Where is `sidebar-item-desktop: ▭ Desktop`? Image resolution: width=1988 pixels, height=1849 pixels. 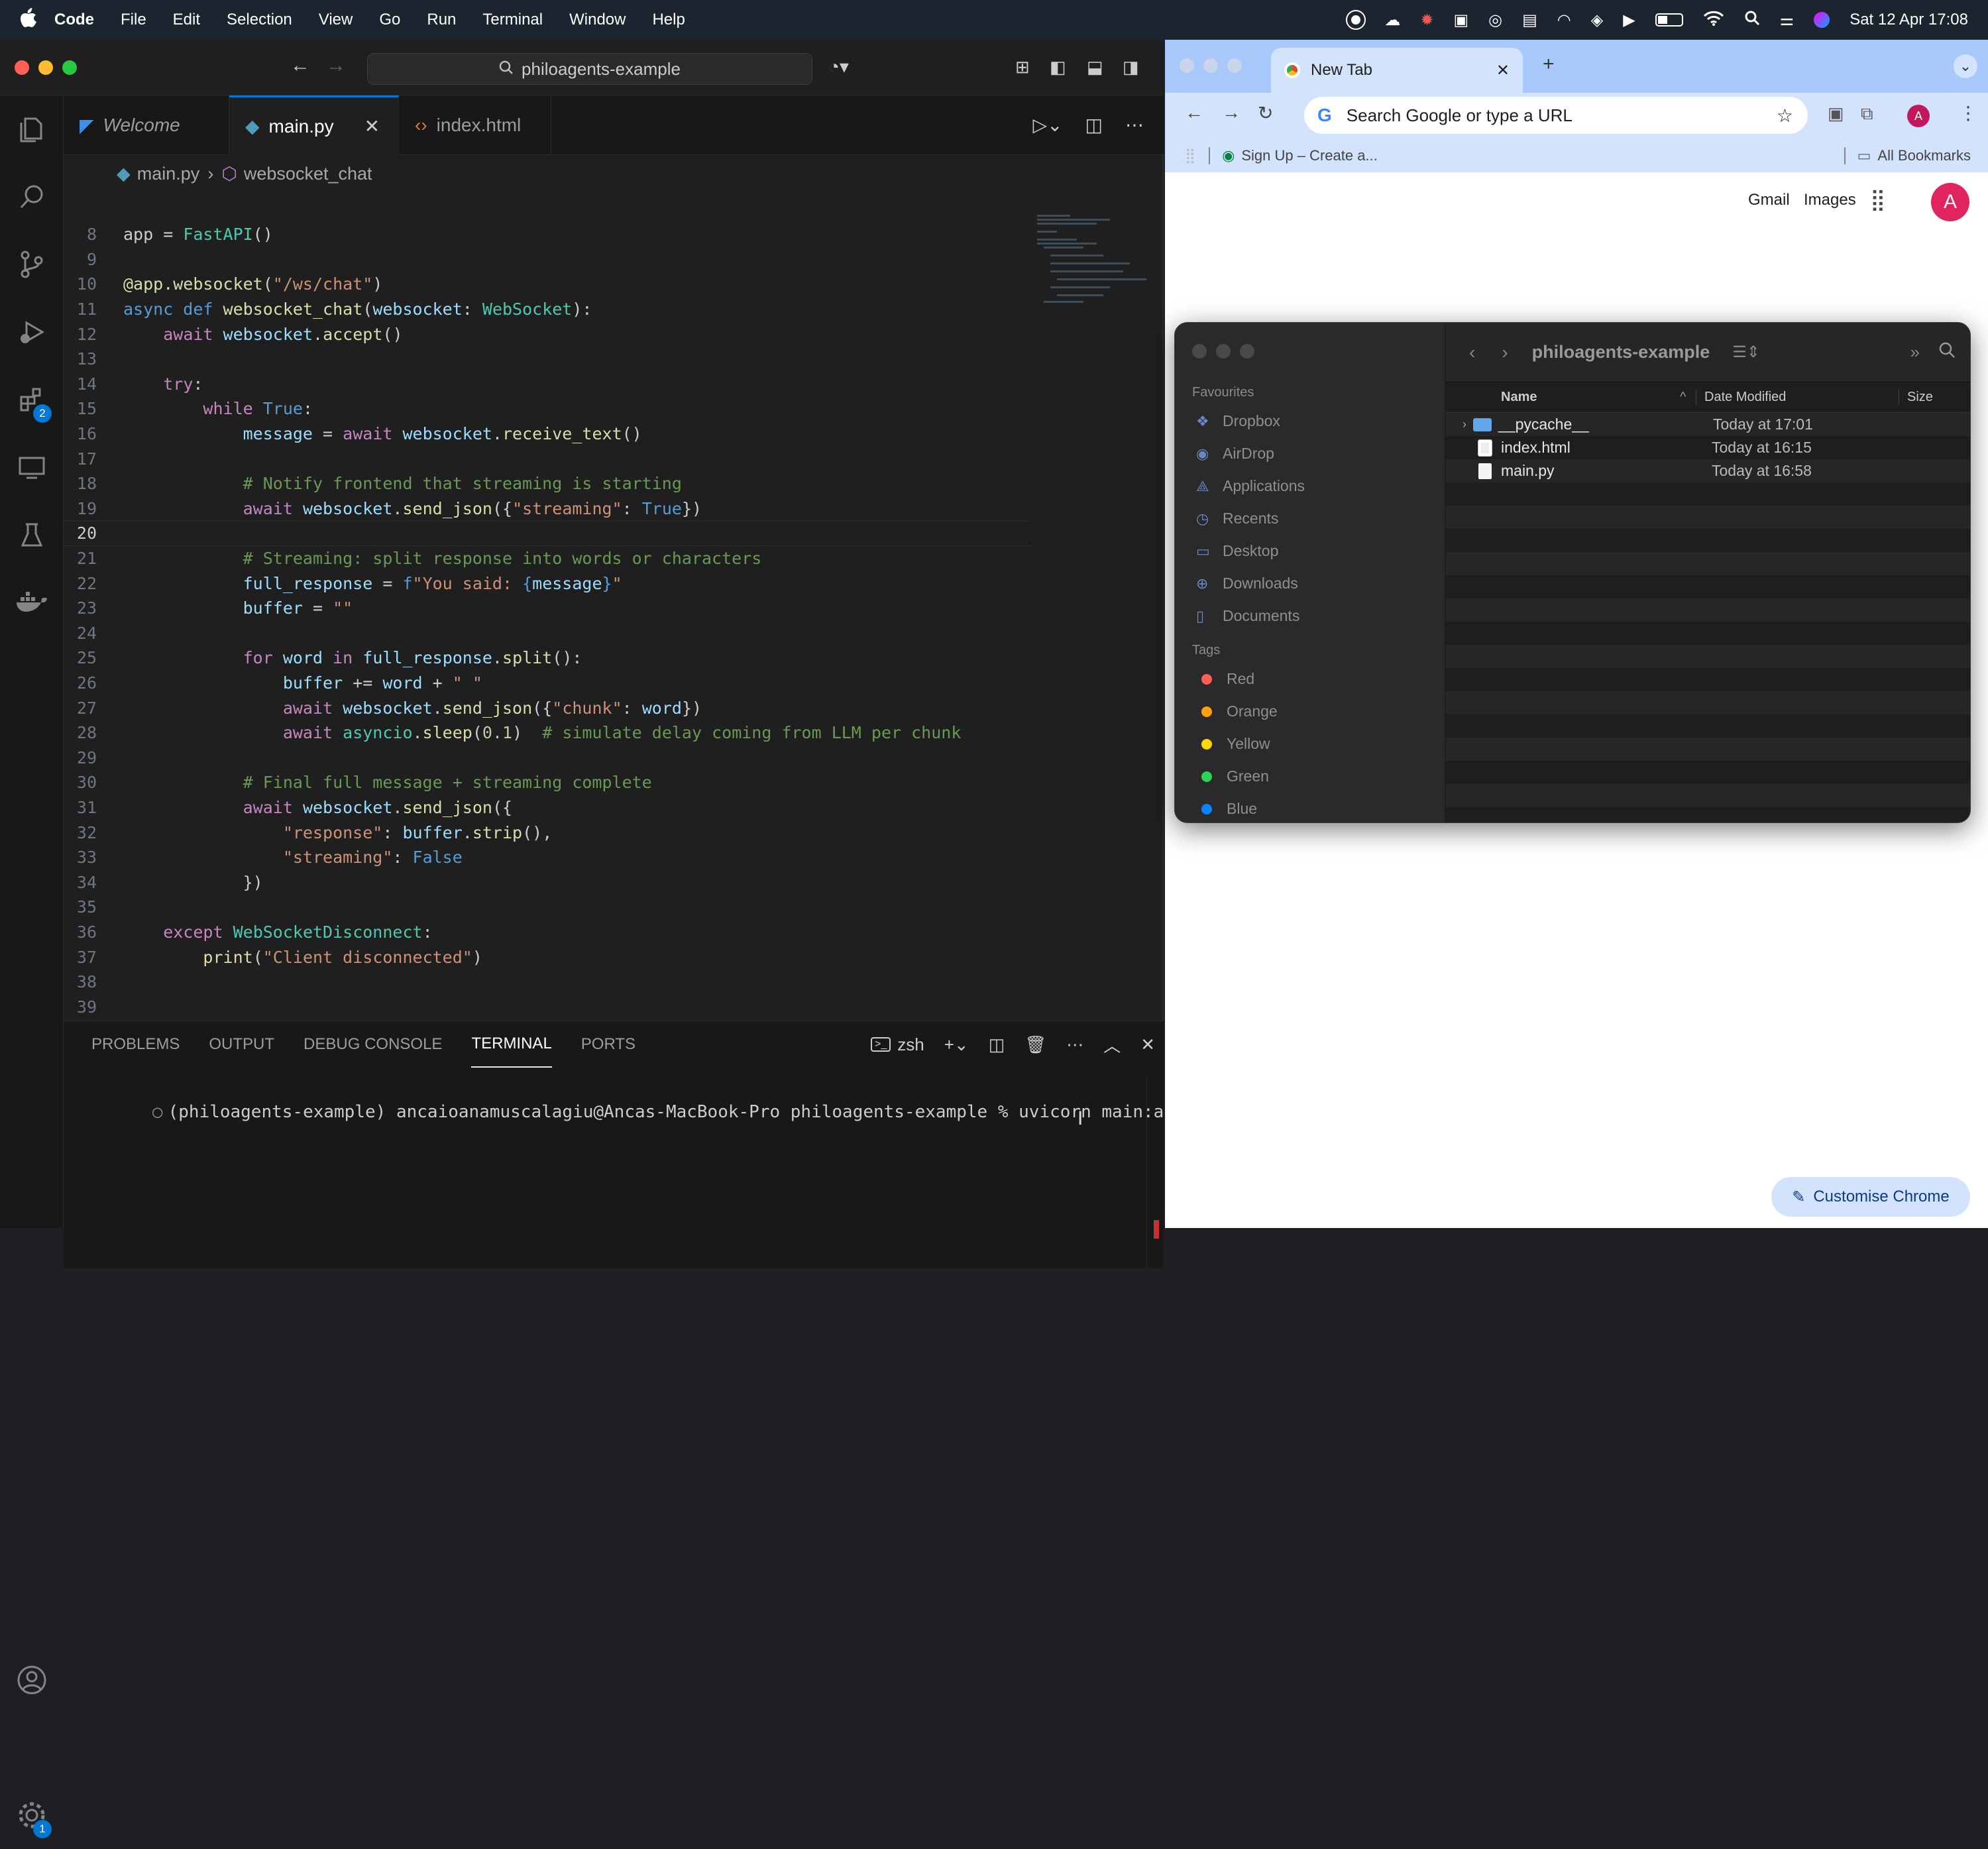 sidebar-item-desktop: ▭ Desktop is located at coordinates (1310, 551).